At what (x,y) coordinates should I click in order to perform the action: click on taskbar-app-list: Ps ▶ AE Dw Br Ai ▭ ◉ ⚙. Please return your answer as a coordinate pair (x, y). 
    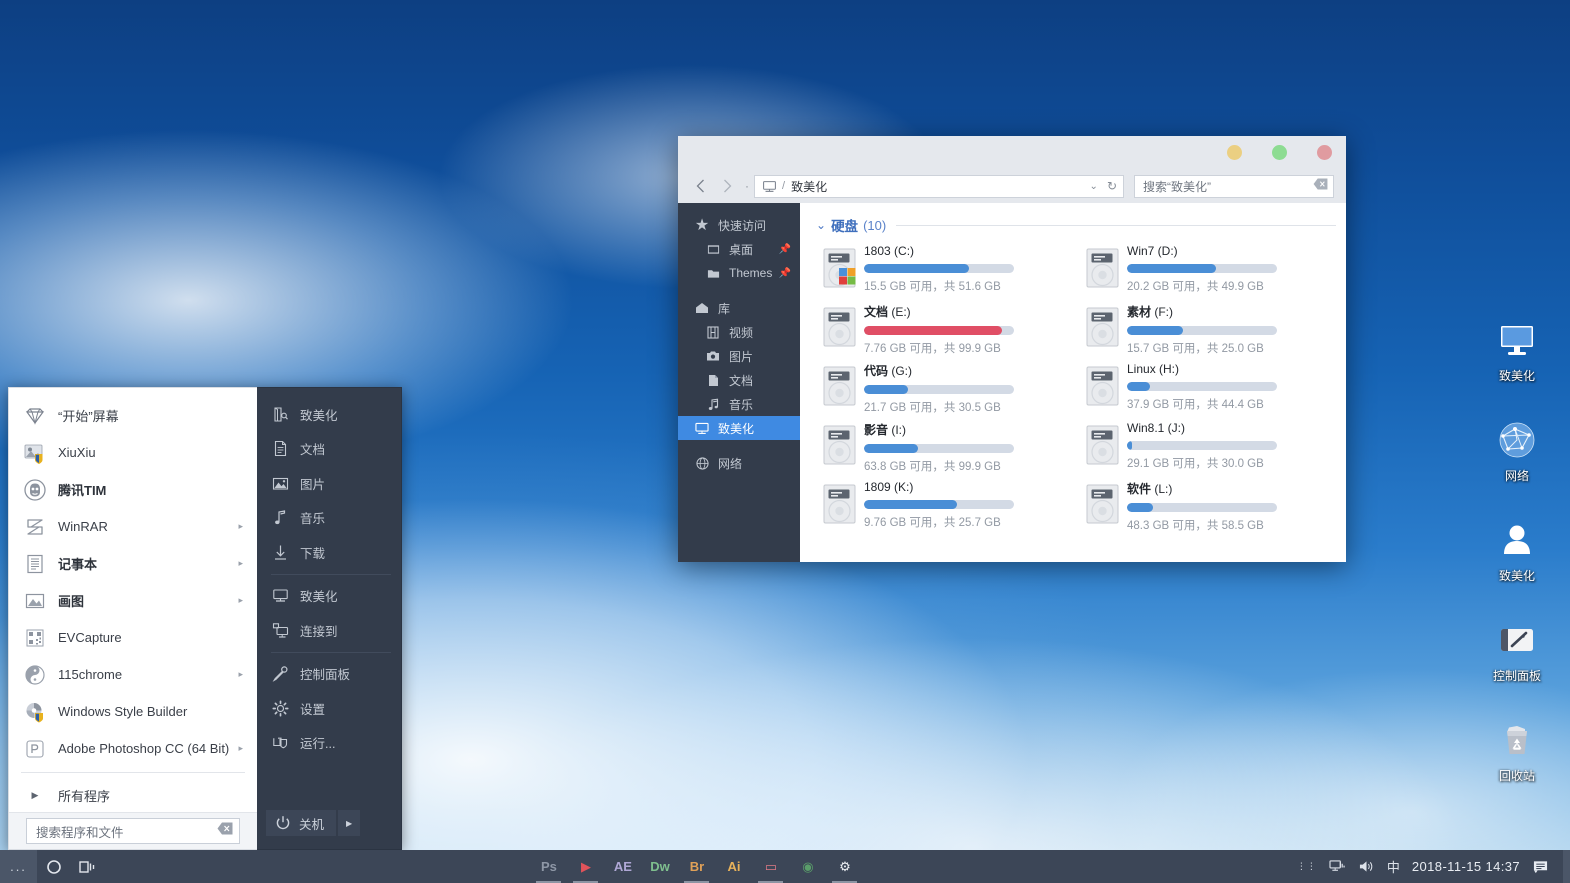
    Looking at the image, I should click on (696, 866).